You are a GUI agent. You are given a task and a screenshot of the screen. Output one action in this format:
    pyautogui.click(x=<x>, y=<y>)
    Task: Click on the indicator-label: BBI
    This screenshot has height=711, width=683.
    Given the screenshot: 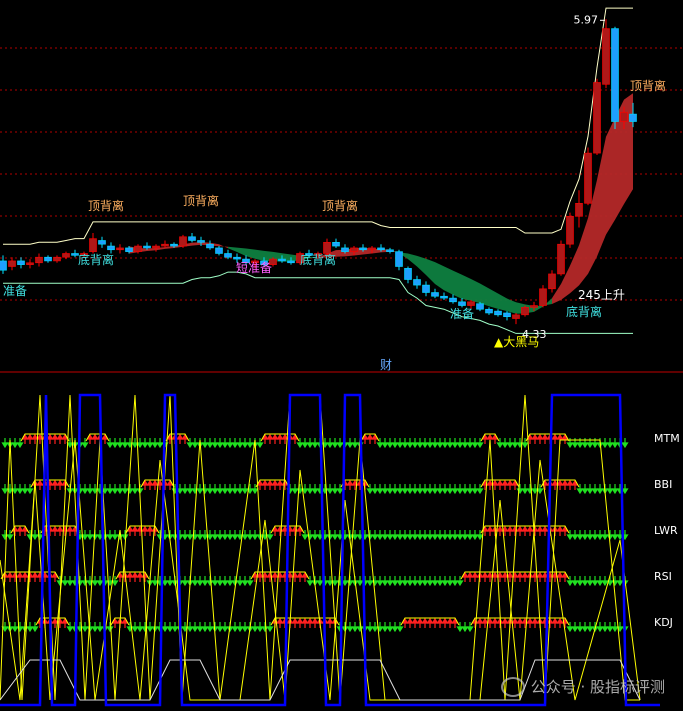 What is the action you would take?
    pyautogui.click(x=663, y=484)
    